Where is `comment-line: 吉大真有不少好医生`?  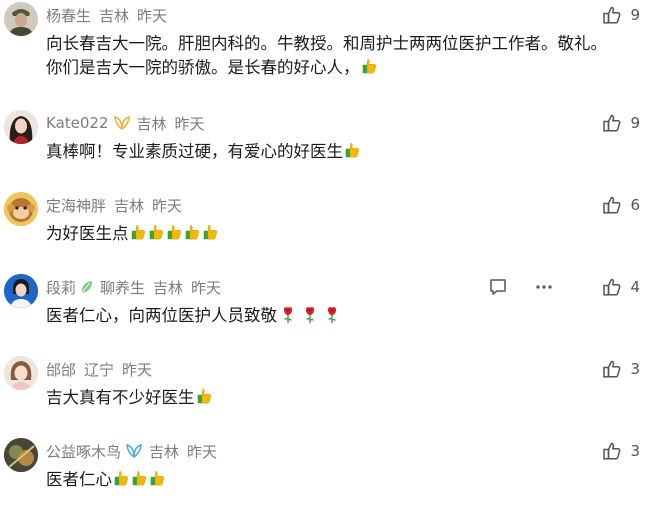
comment-line: 吉大真有不少好医生 is located at coordinates (331, 398).